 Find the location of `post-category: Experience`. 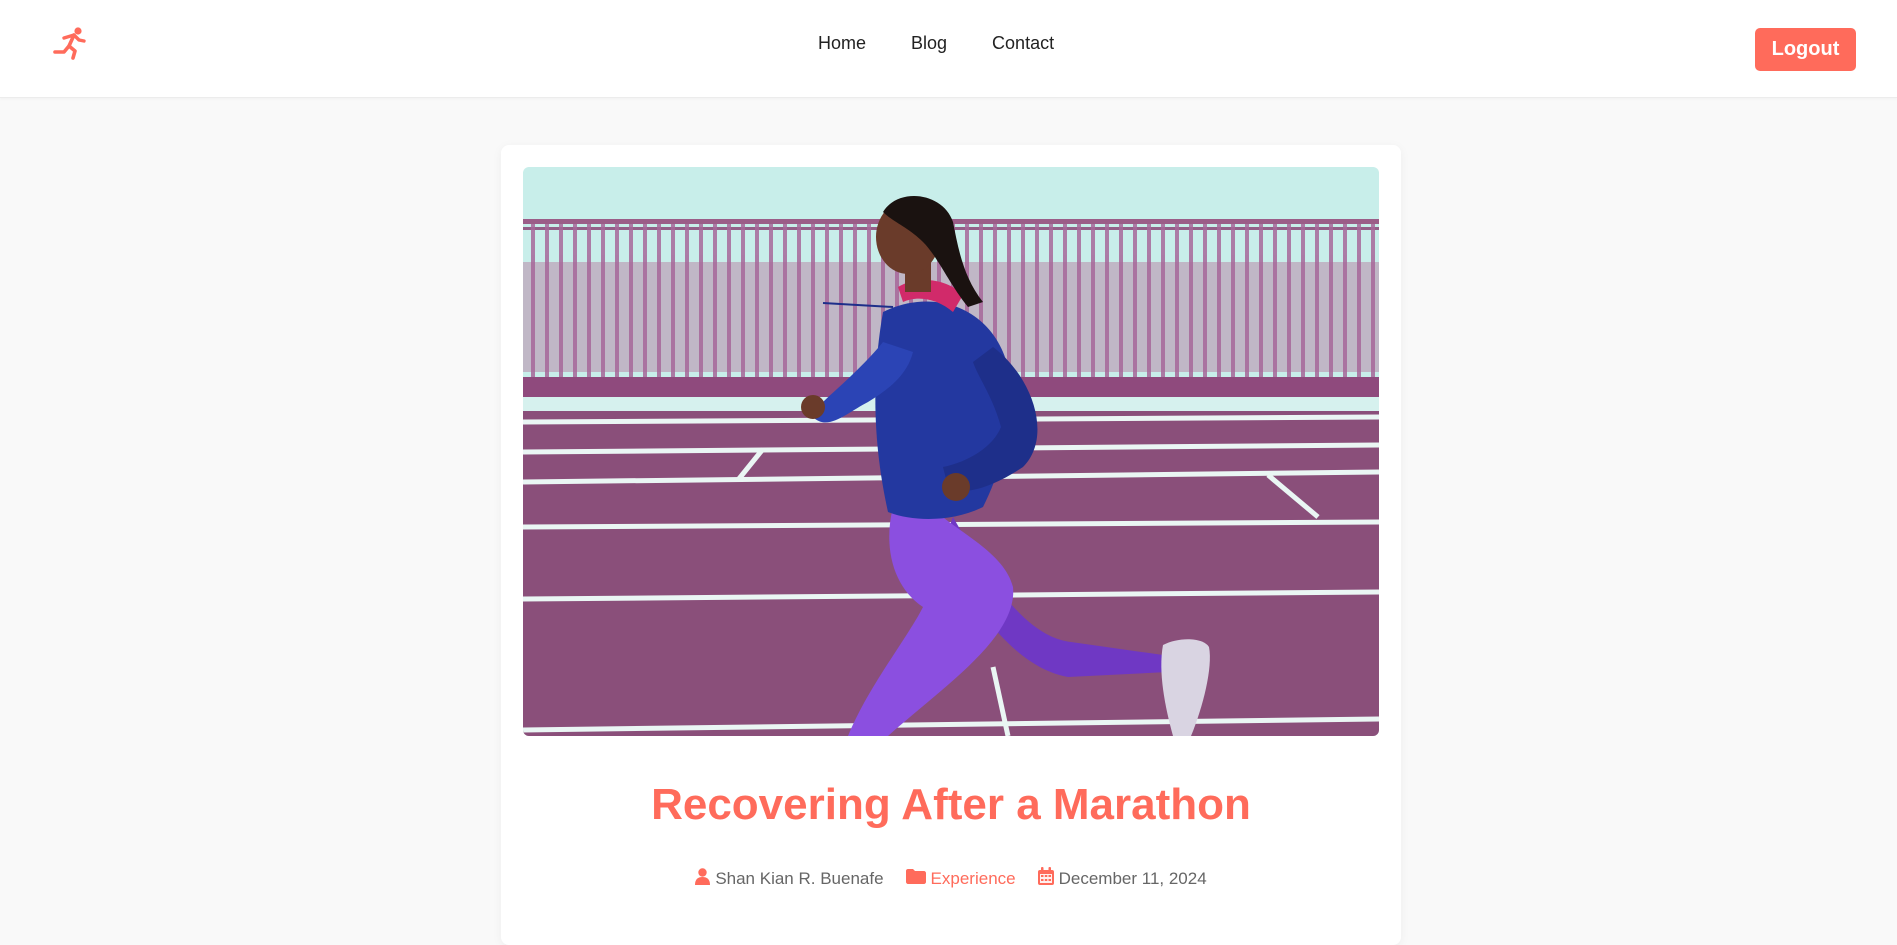

post-category: Experience is located at coordinates (960, 878).